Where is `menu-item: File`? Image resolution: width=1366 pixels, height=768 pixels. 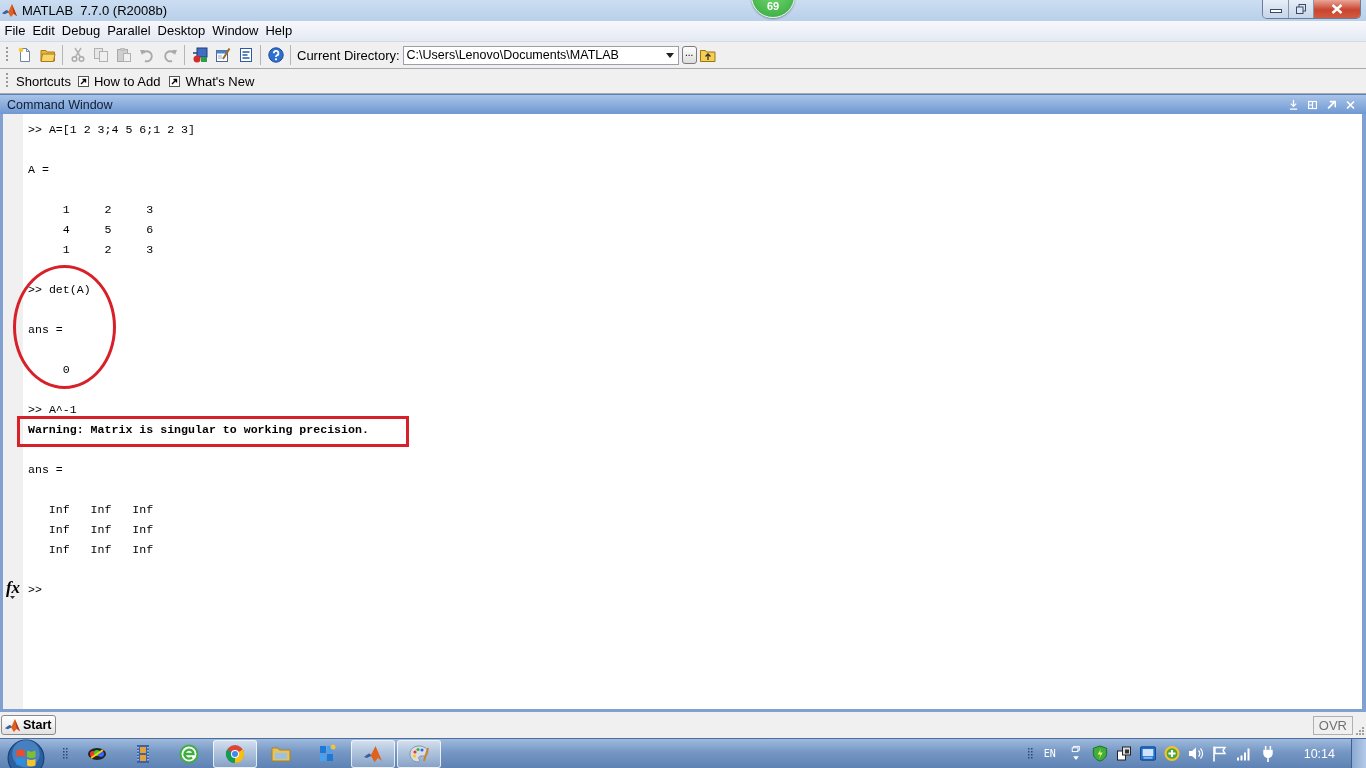 menu-item: File is located at coordinates (15, 31).